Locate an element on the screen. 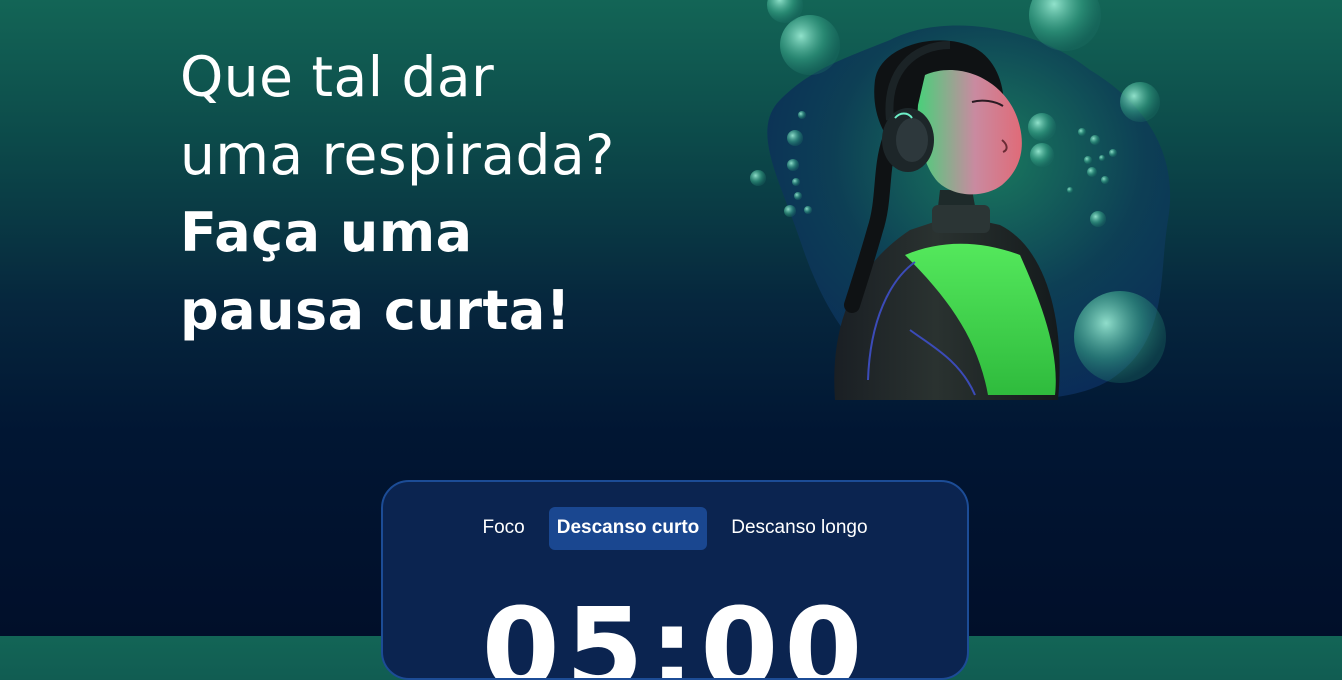 This screenshot has width=1342, height=680. timer-mode-tabs: Foco Descanso curto Descanso longo is located at coordinates (675, 528).